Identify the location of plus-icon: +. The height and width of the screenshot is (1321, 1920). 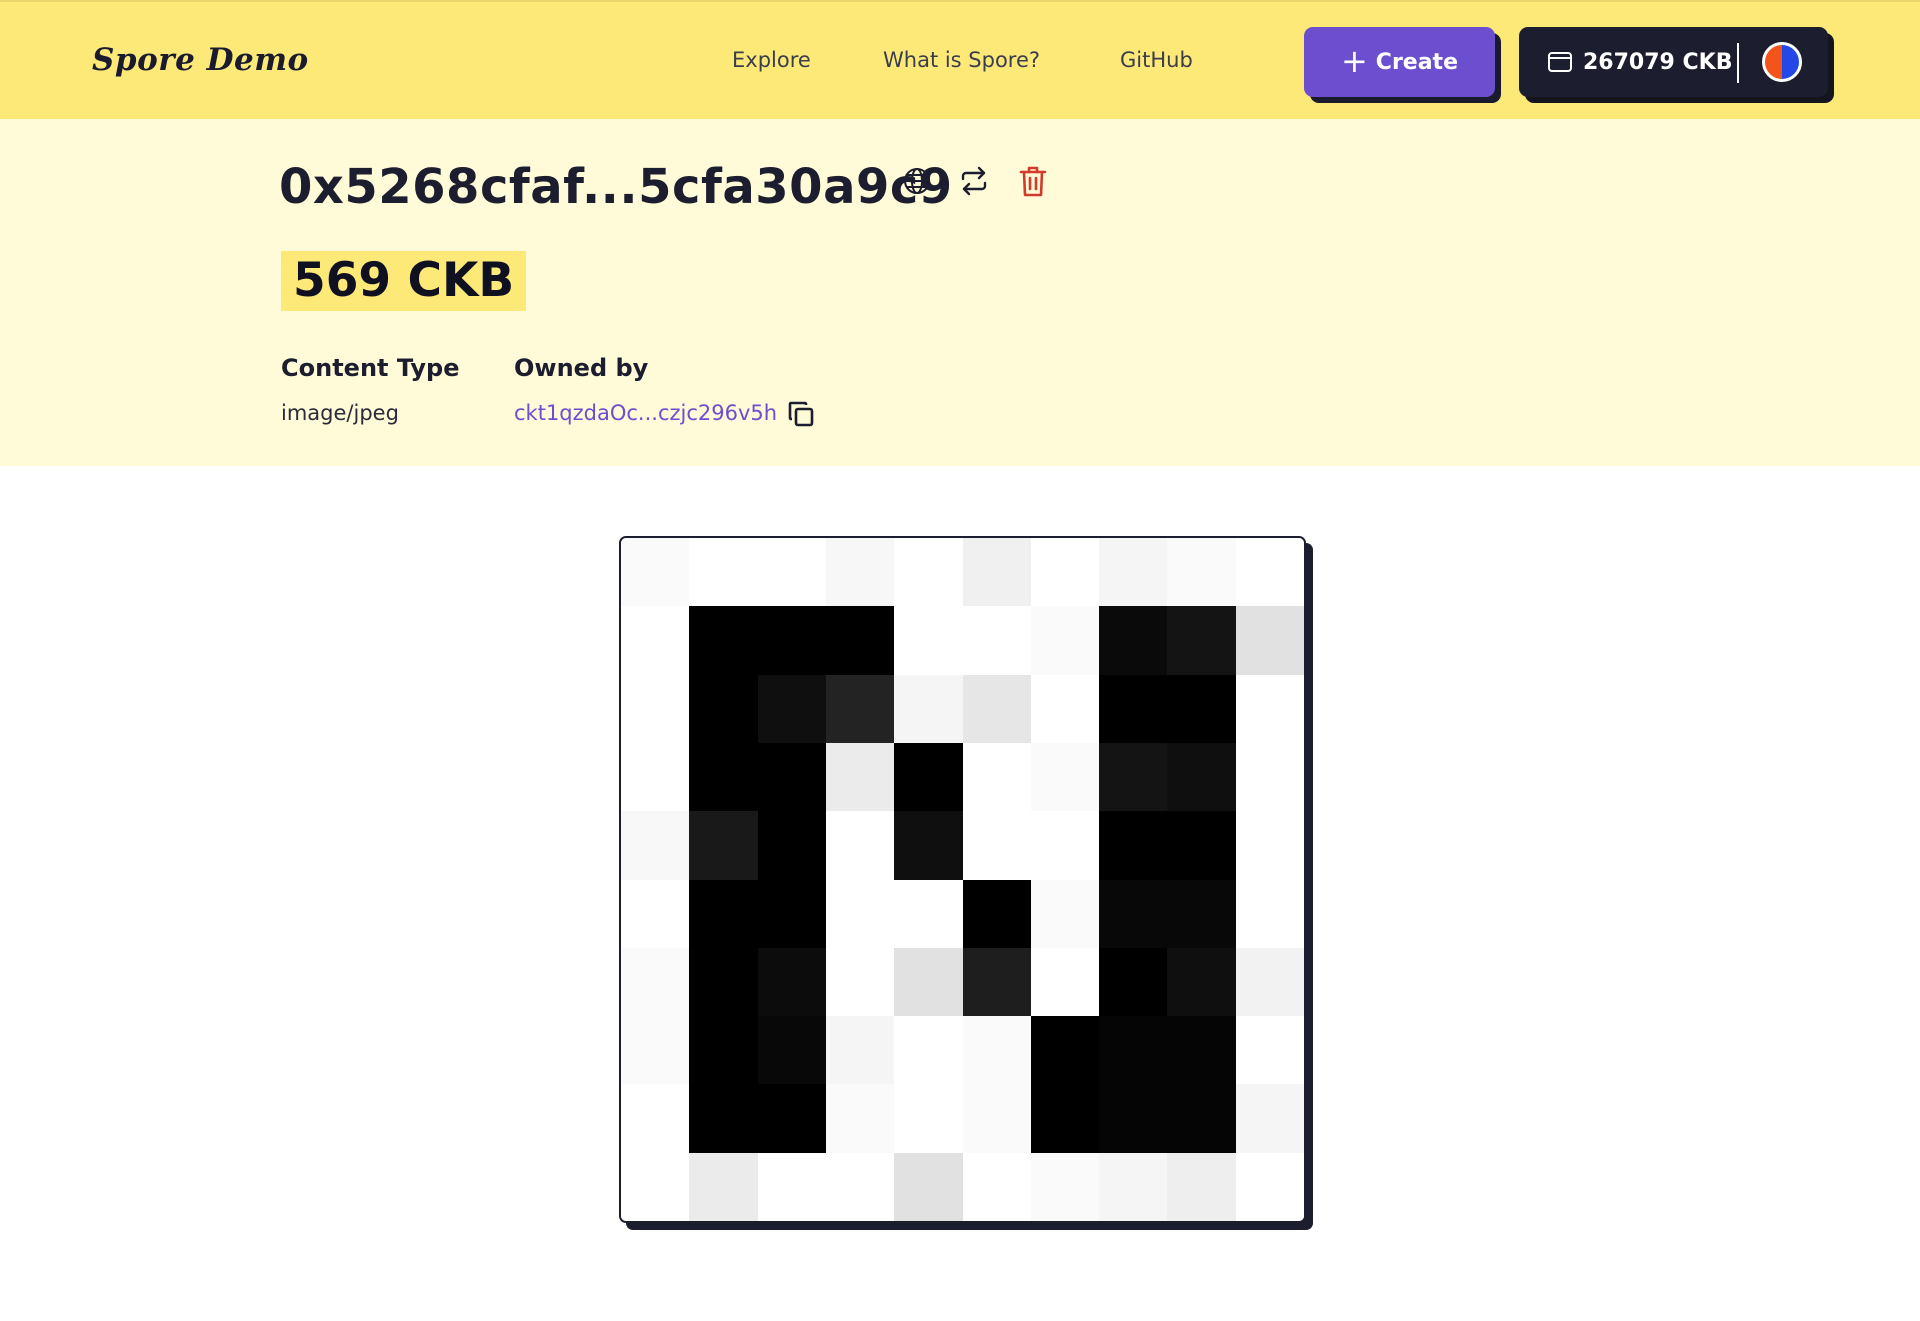
(1354, 60).